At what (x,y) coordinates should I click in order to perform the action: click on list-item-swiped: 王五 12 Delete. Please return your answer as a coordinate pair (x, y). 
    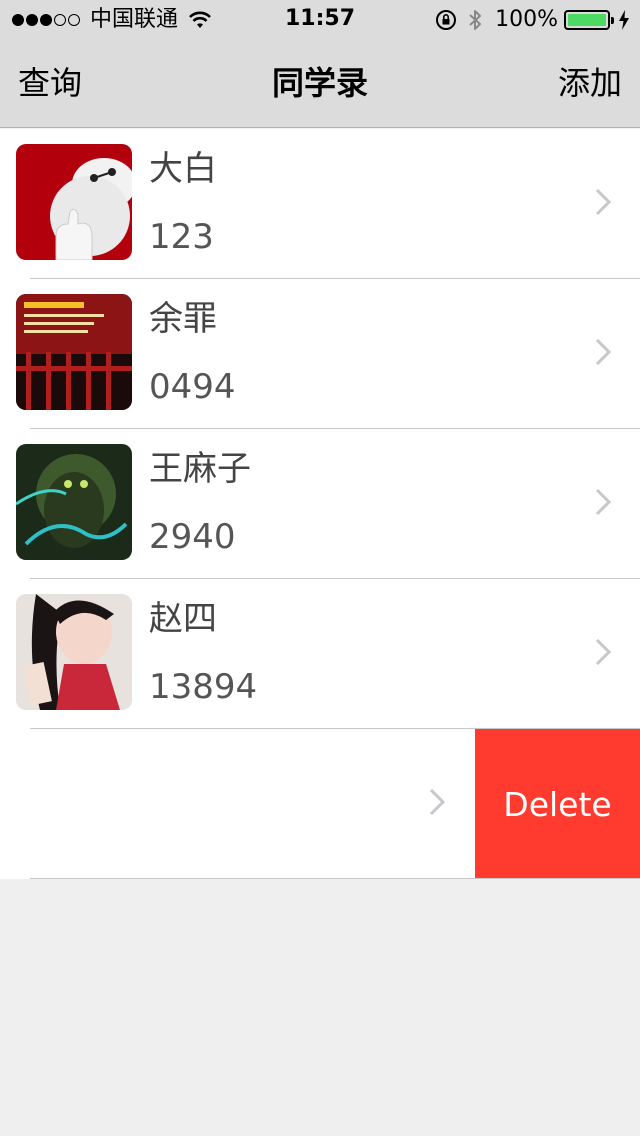
    Looking at the image, I should click on (320, 804).